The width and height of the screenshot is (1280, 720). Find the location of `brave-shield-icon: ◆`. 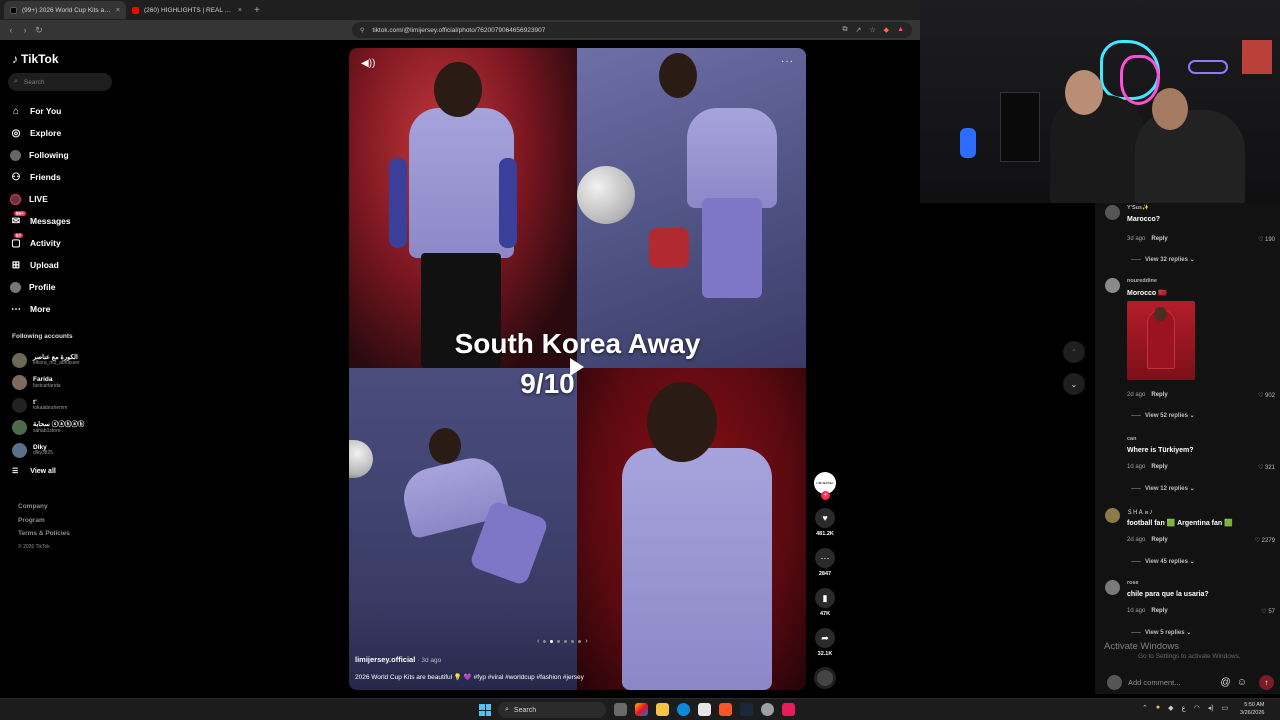

brave-shield-icon: ◆ is located at coordinates (886, 30).